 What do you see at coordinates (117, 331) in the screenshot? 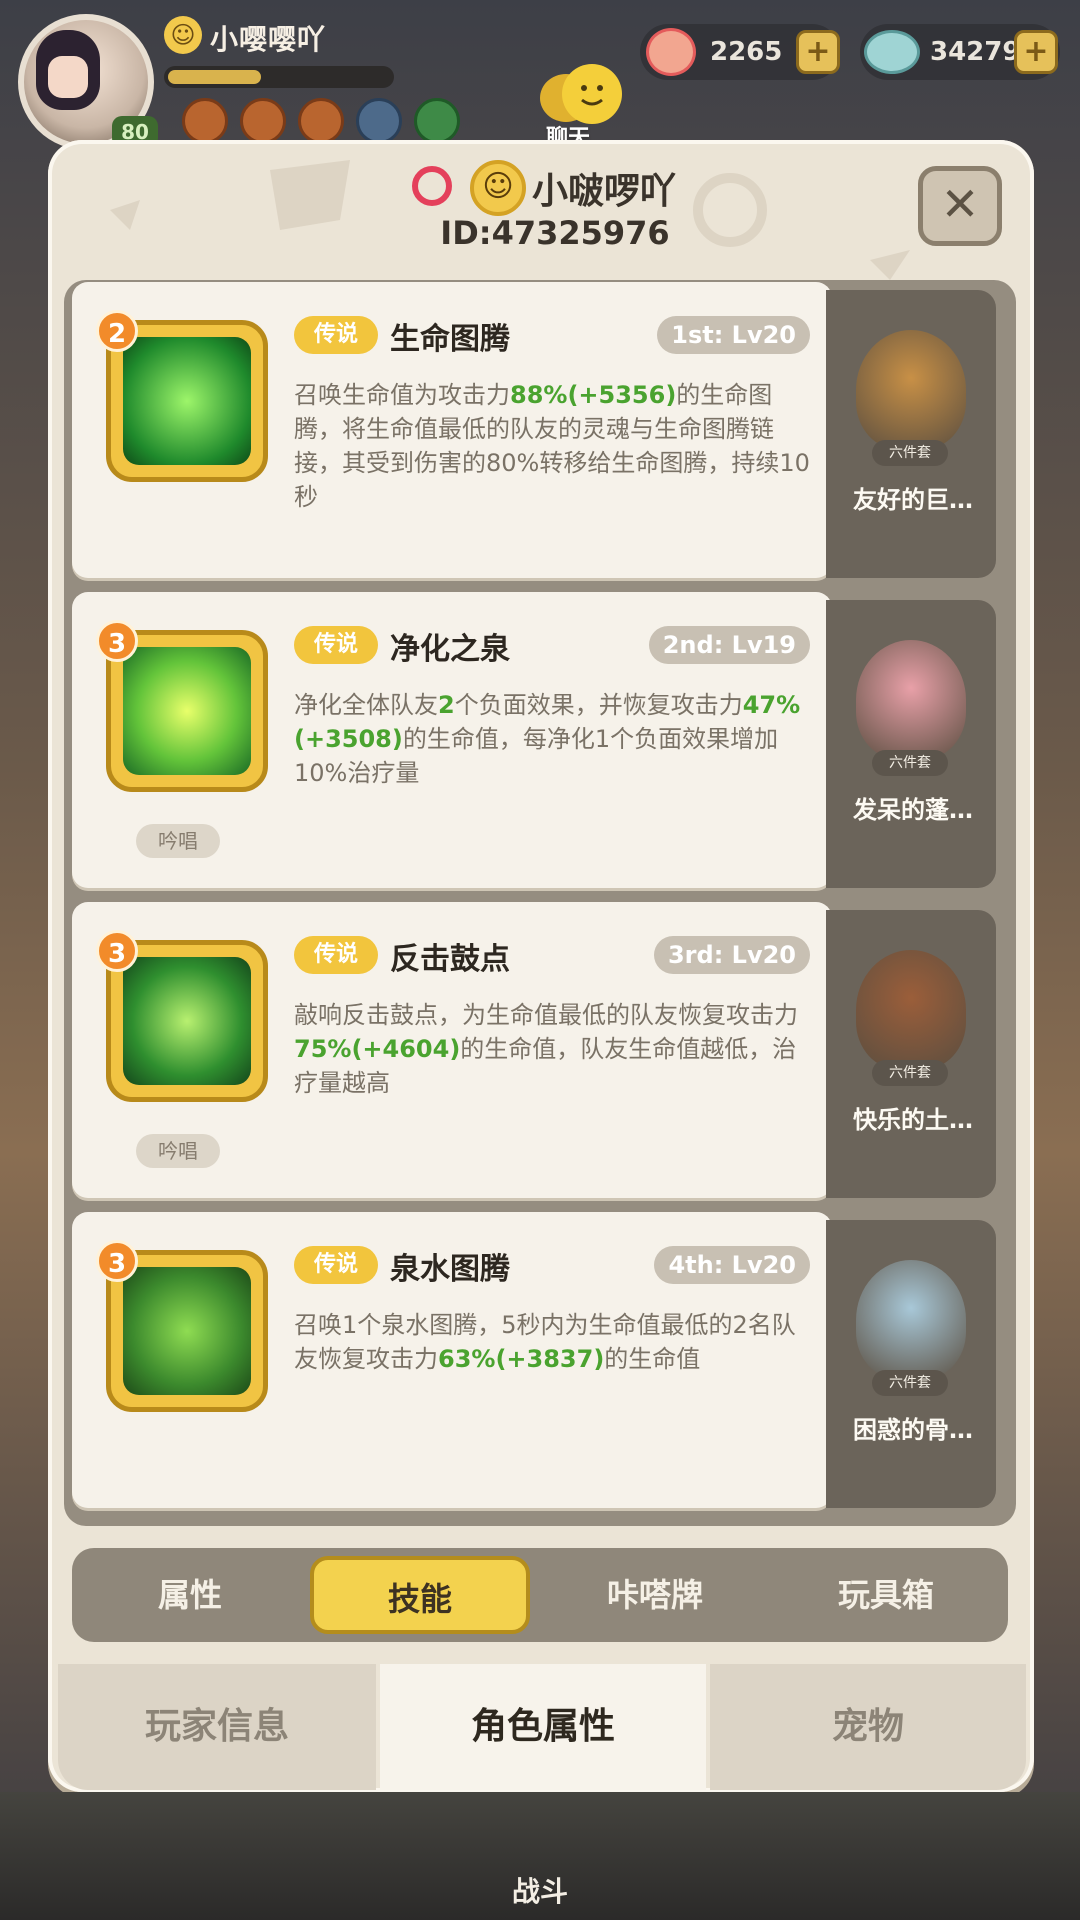
I see `skill-rank-badge: 2` at bounding box center [117, 331].